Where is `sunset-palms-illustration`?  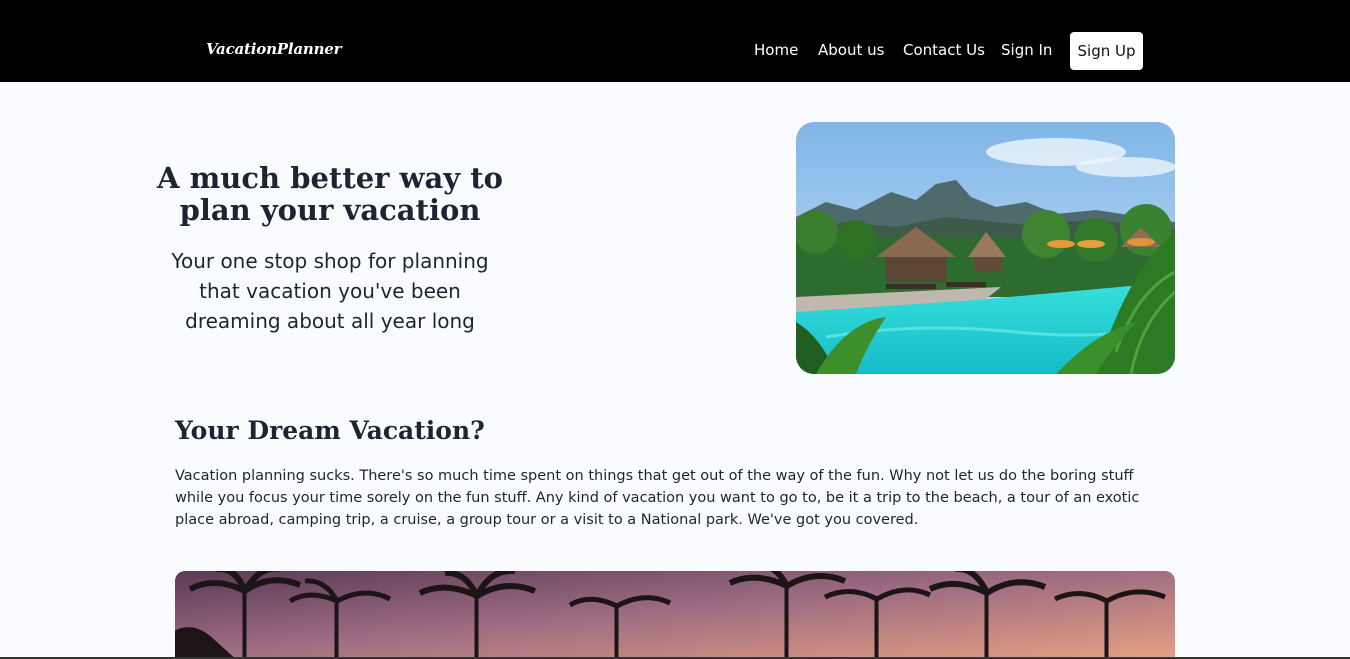 sunset-palms-illustration is located at coordinates (675, 615).